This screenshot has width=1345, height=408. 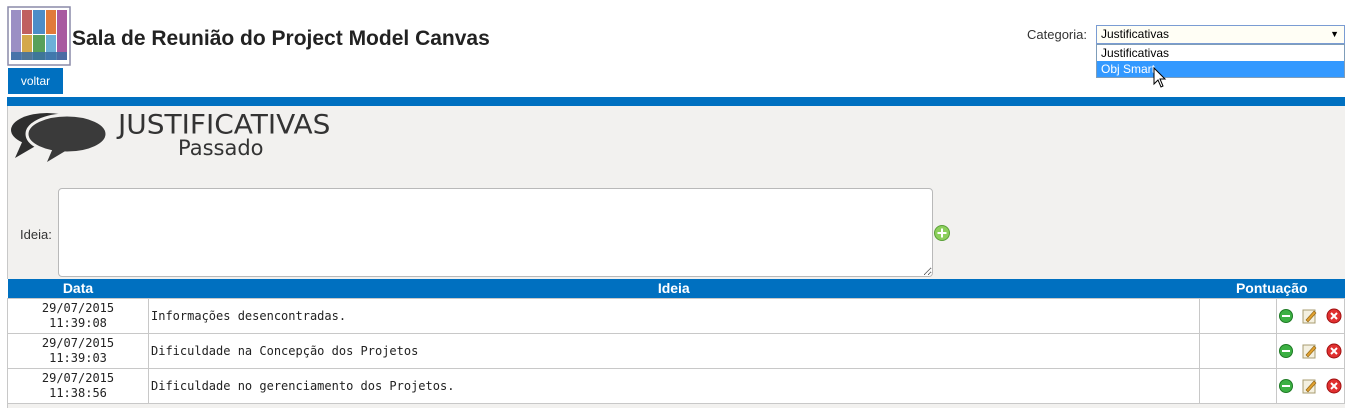 I want to click on column-header-idea: Ideia, so click(x=674, y=289).